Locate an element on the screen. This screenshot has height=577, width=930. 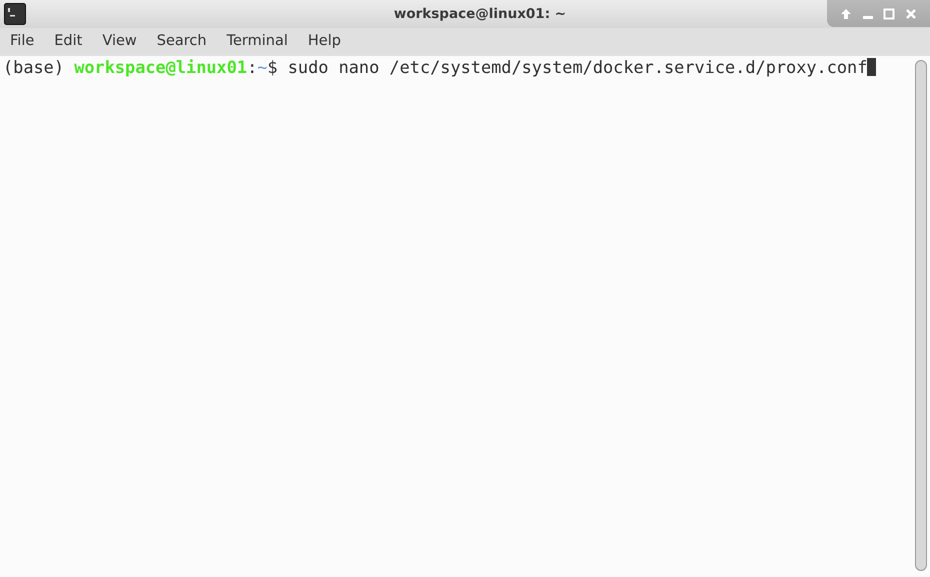
menu-item: View is located at coordinates (119, 42).